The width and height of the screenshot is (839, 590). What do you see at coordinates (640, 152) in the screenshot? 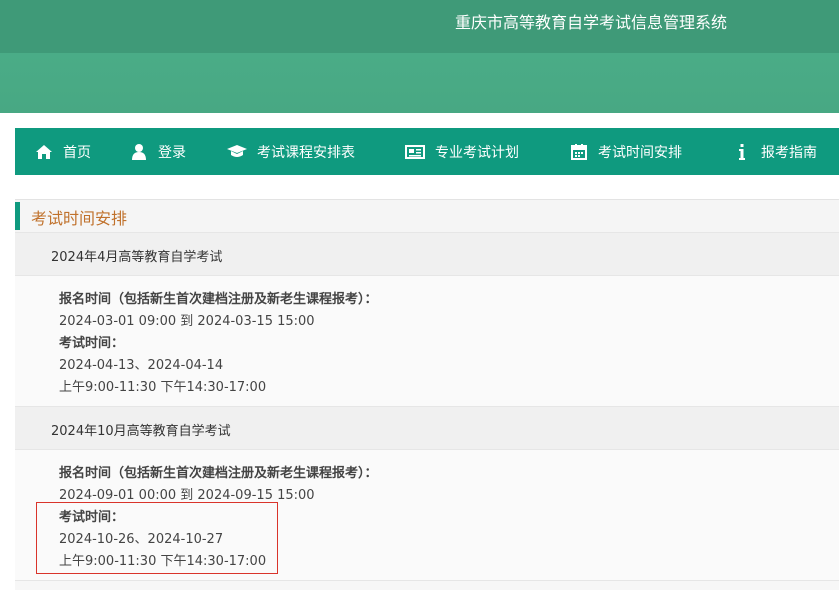
I see `nav-item-label: 考试时间安排` at bounding box center [640, 152].